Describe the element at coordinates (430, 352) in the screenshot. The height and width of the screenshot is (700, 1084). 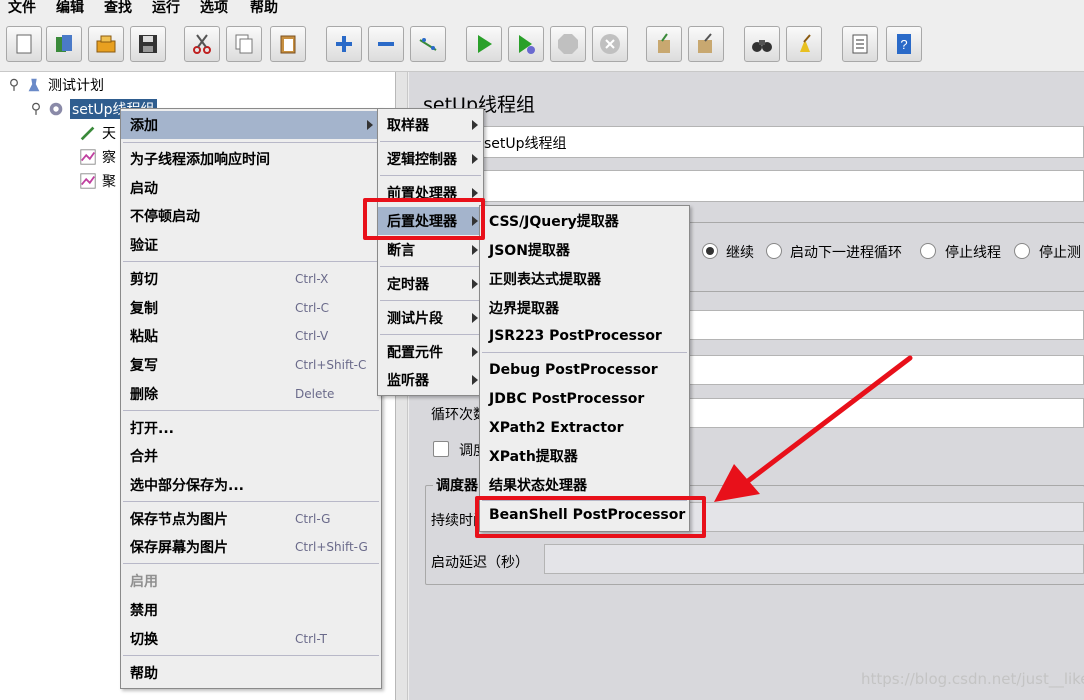
I see `submenu-item-config-element: 配置元件` at that location.